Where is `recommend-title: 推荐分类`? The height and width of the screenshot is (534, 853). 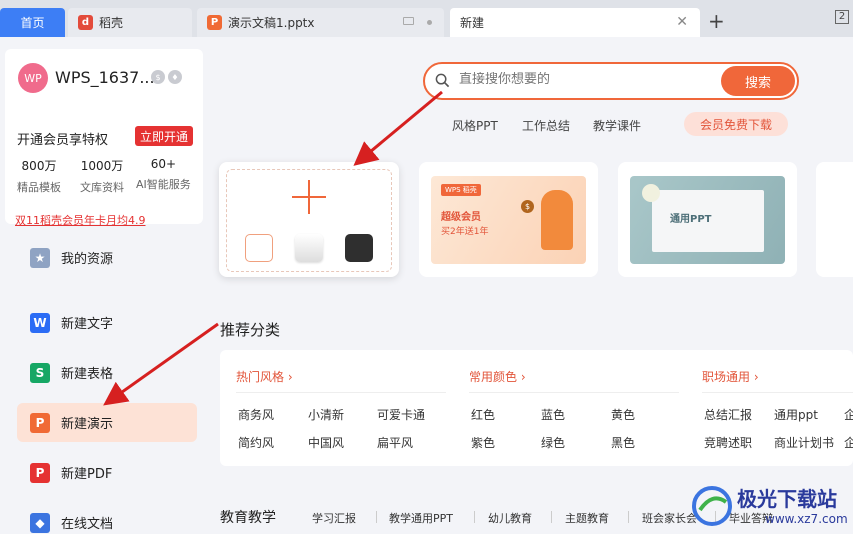
recommend-title: 推荐分类 is located at coordinates (250, 330).